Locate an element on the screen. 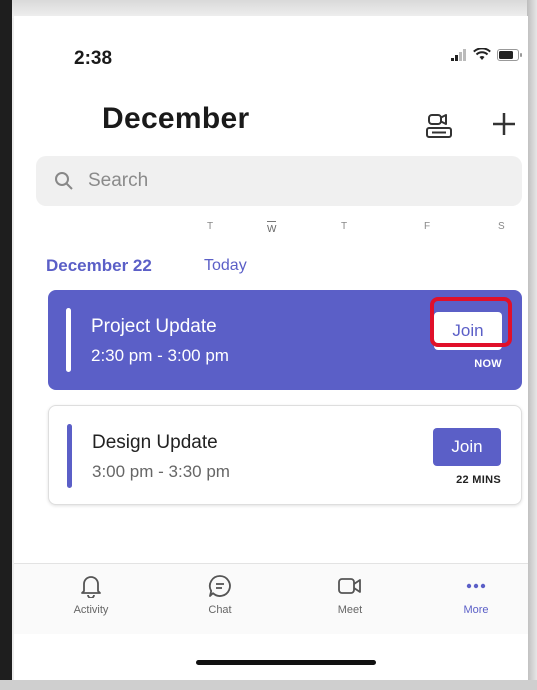 This screenshot has width=537, height=690. meet-now-icon is located at coordinates (439, 126).